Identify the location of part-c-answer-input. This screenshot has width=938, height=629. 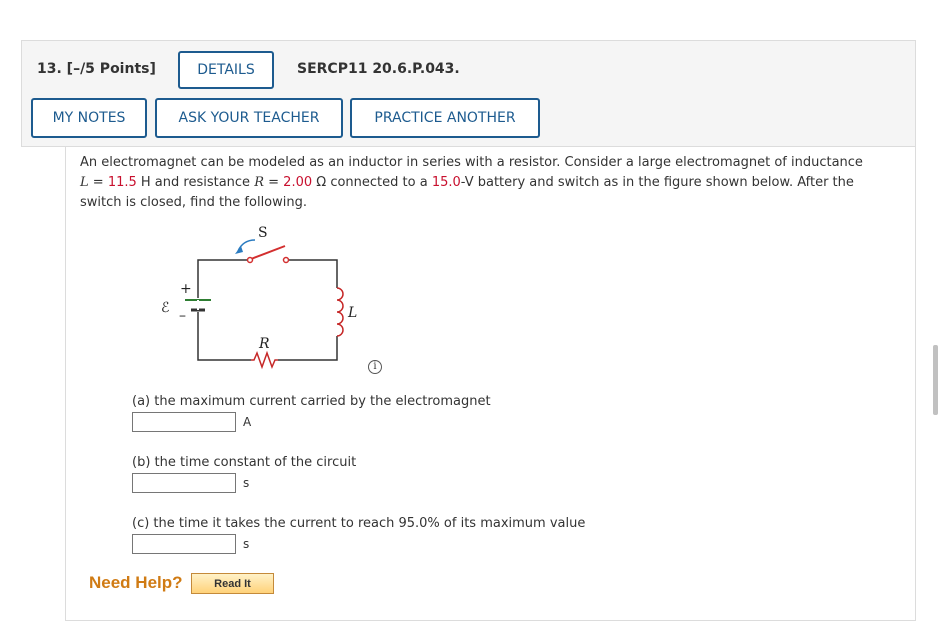
(184, 544).